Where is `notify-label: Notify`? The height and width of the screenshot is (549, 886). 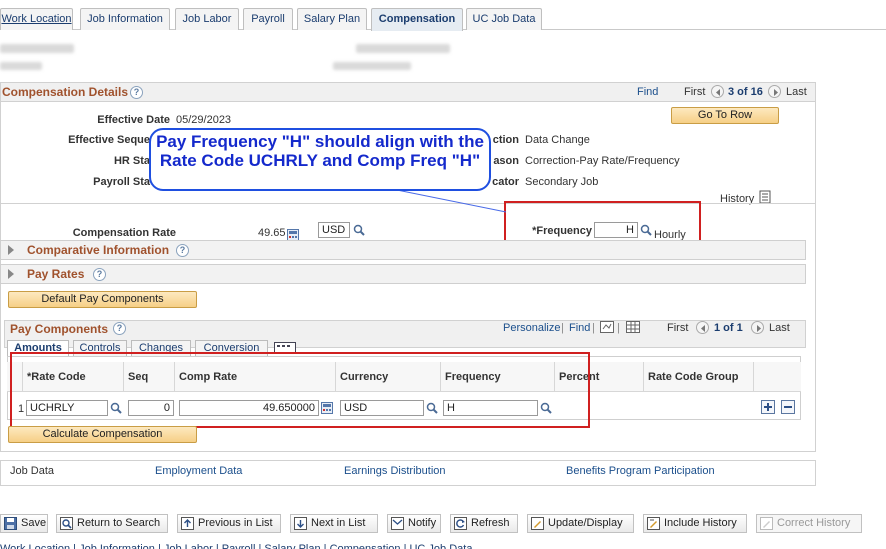 notify-label: Notify is located at coordinates (422, 523).